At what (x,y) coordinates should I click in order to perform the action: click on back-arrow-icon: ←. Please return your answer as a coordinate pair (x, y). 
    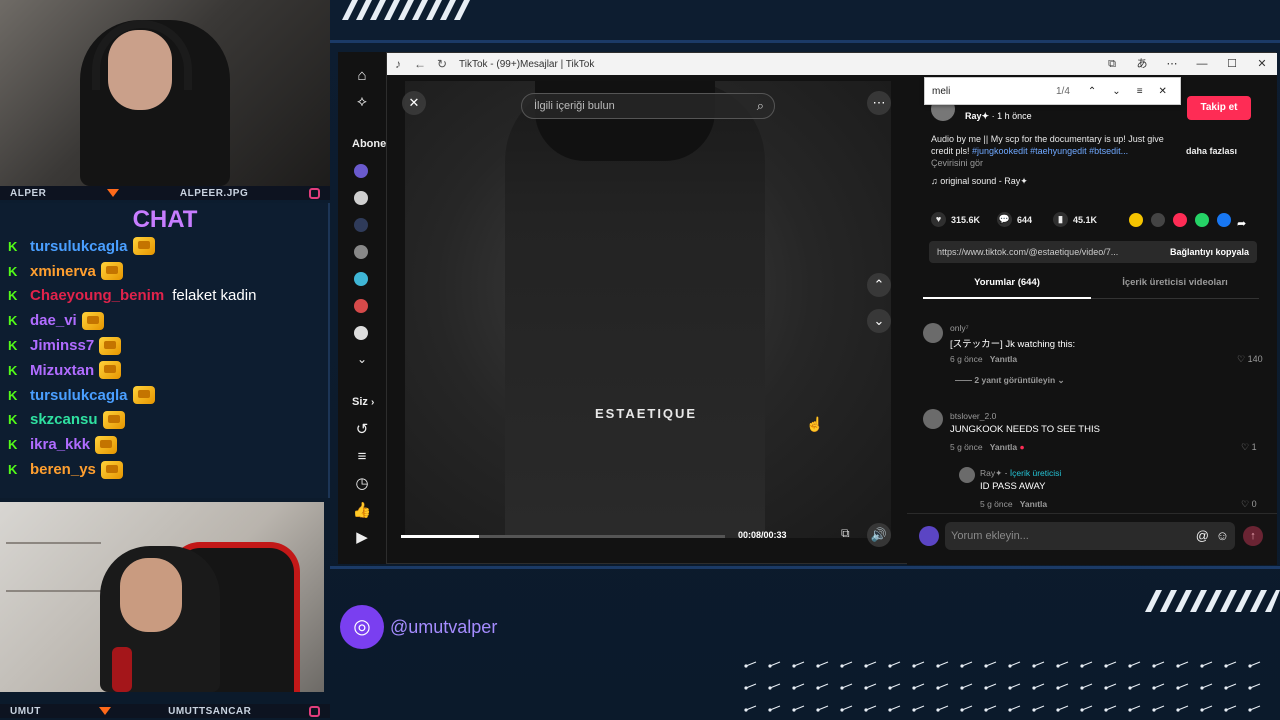
    Looking at the image, I should click on (420, 64).